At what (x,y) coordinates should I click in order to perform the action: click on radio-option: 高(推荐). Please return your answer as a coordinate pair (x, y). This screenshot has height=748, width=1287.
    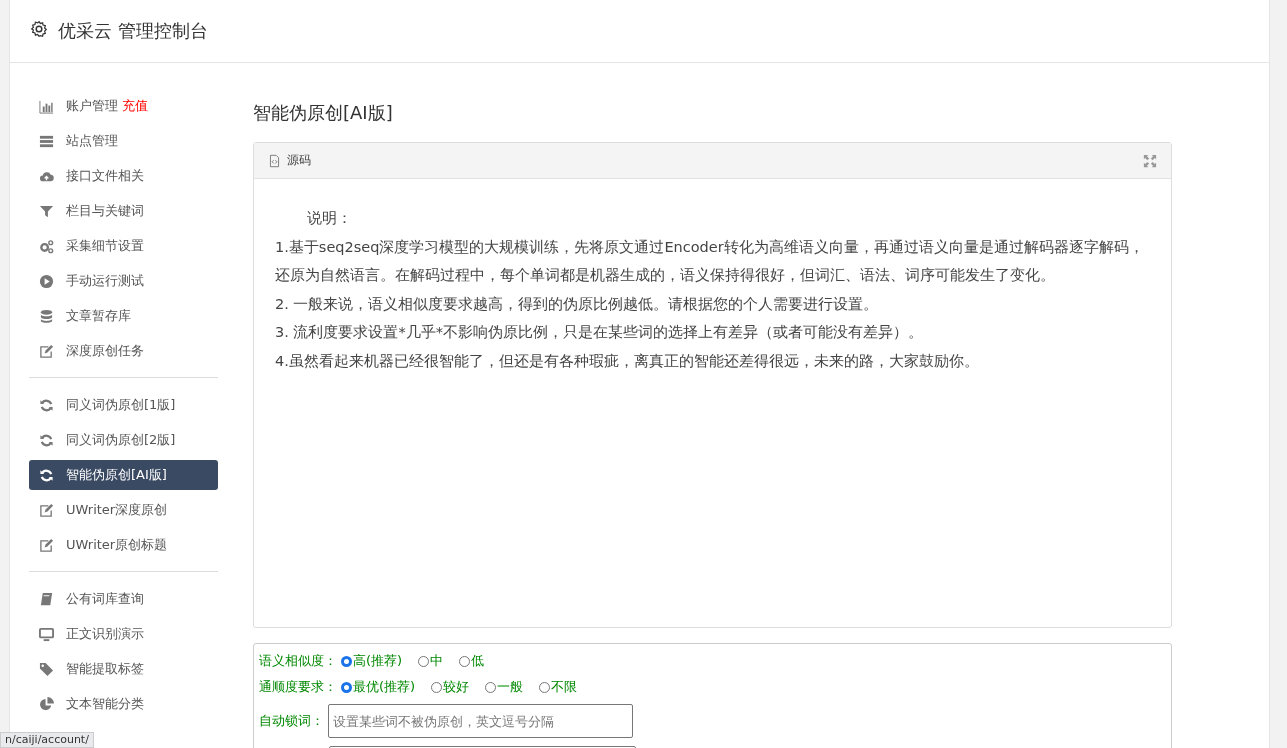
    Looking at the image, I should click on (372, 661).